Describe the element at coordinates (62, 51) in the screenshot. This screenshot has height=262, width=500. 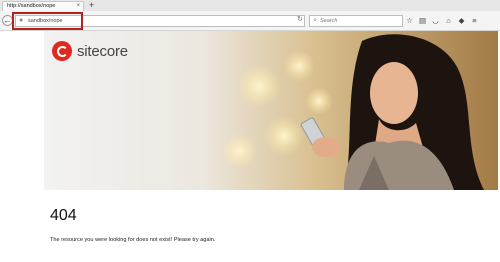
I see `sitecore-logo-icon` at that location.